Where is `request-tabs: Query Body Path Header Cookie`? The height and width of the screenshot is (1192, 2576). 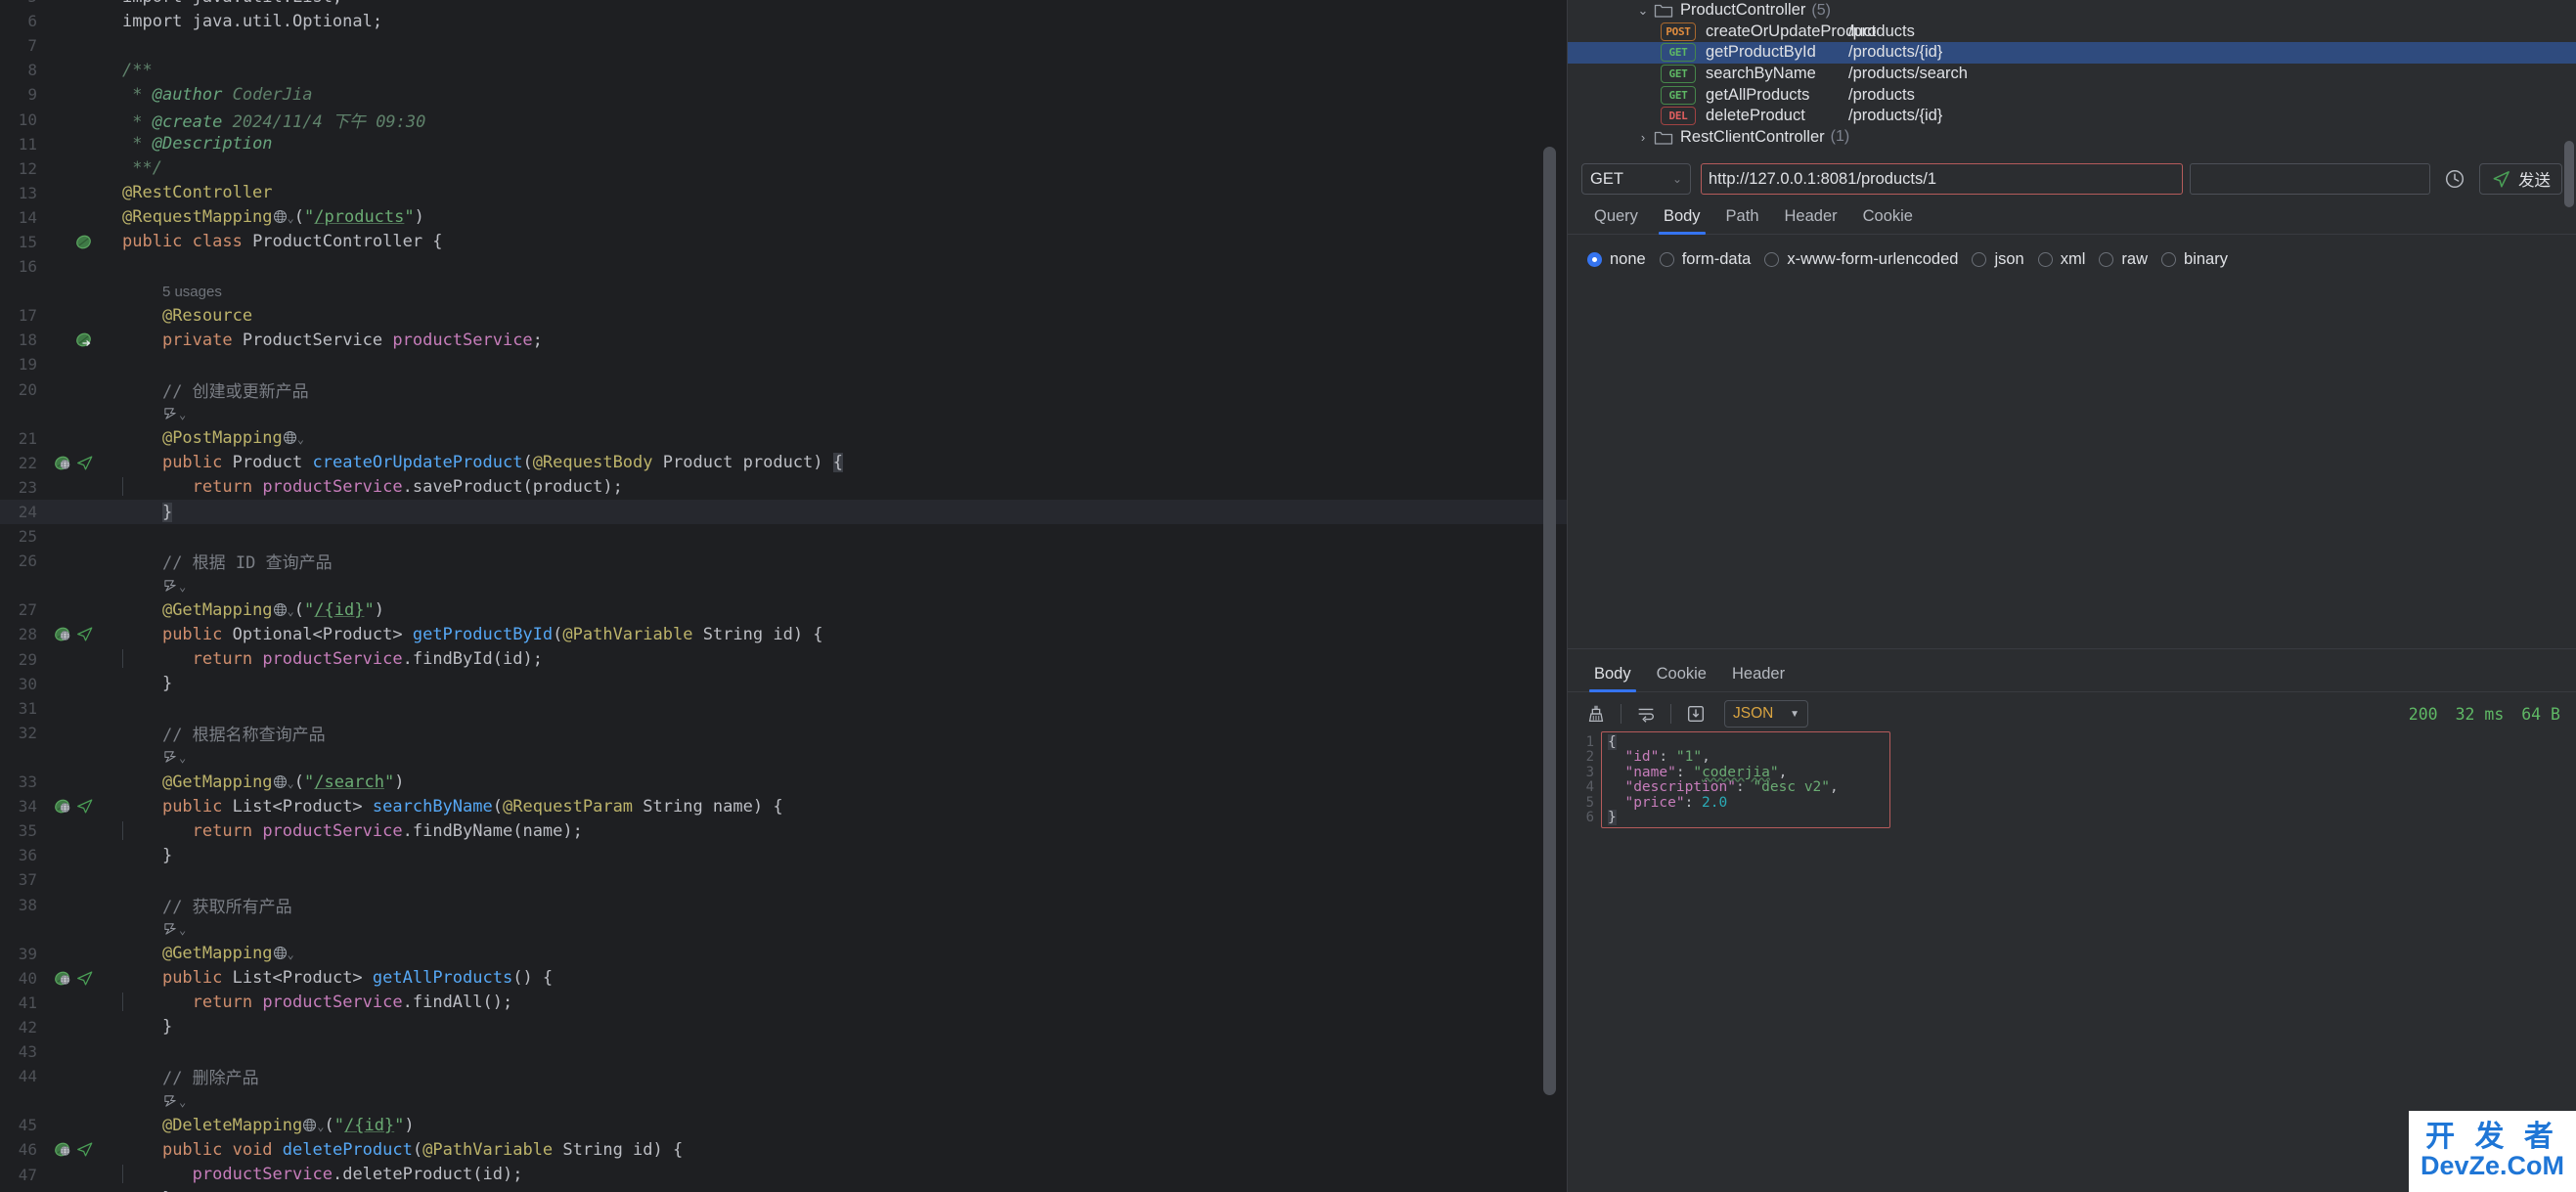 request-tabs: Query Body Path Header Cookie is located at coordinates (2072, 217).